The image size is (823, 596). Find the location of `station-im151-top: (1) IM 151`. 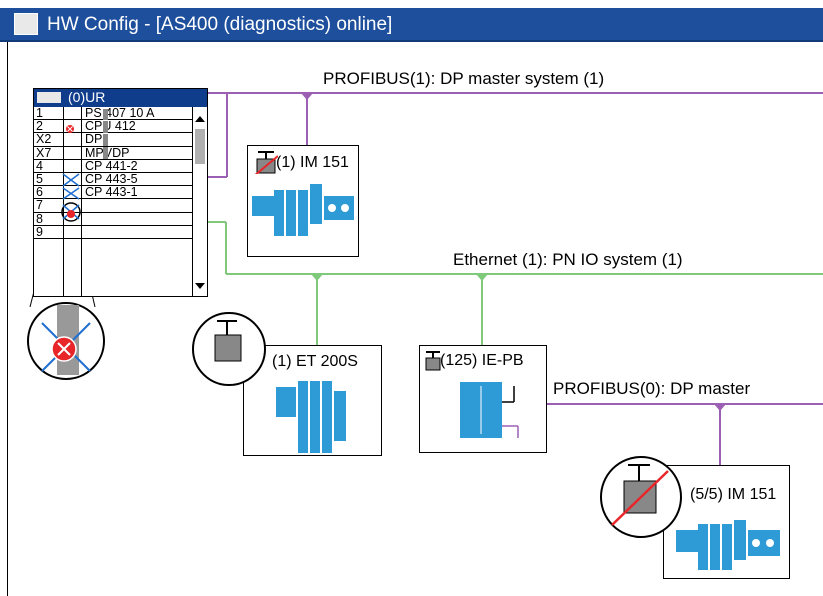

station-im151-top: (1) IM 151 is located at coordinates (303, 201).